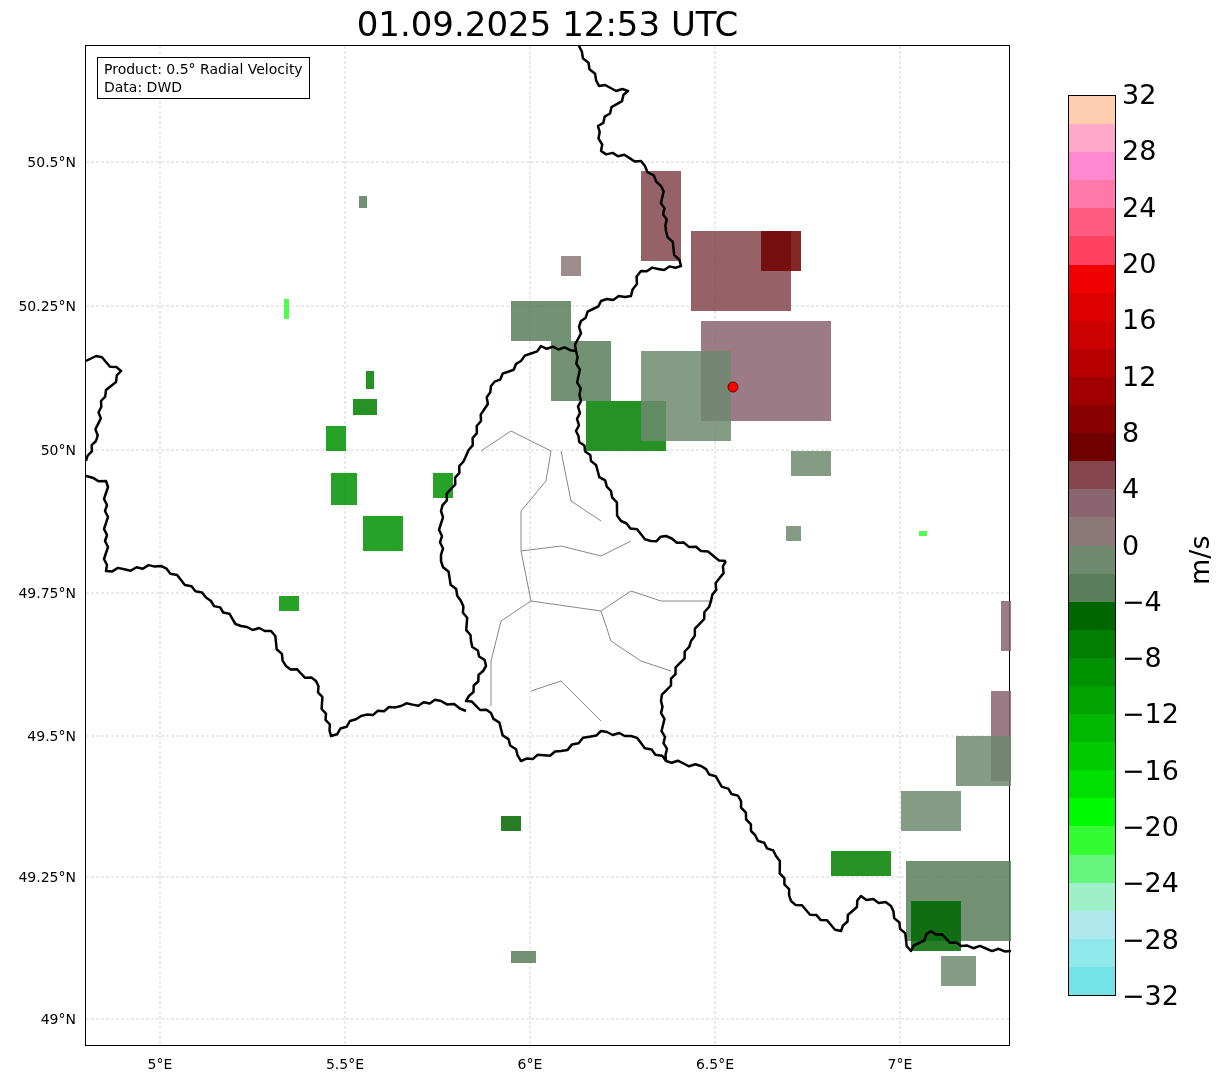 The image size is (1225, 1081). Describe the element at coordinates (47, 593) in the screenshot. I see `latitude-label: 49.75°N` at that location.